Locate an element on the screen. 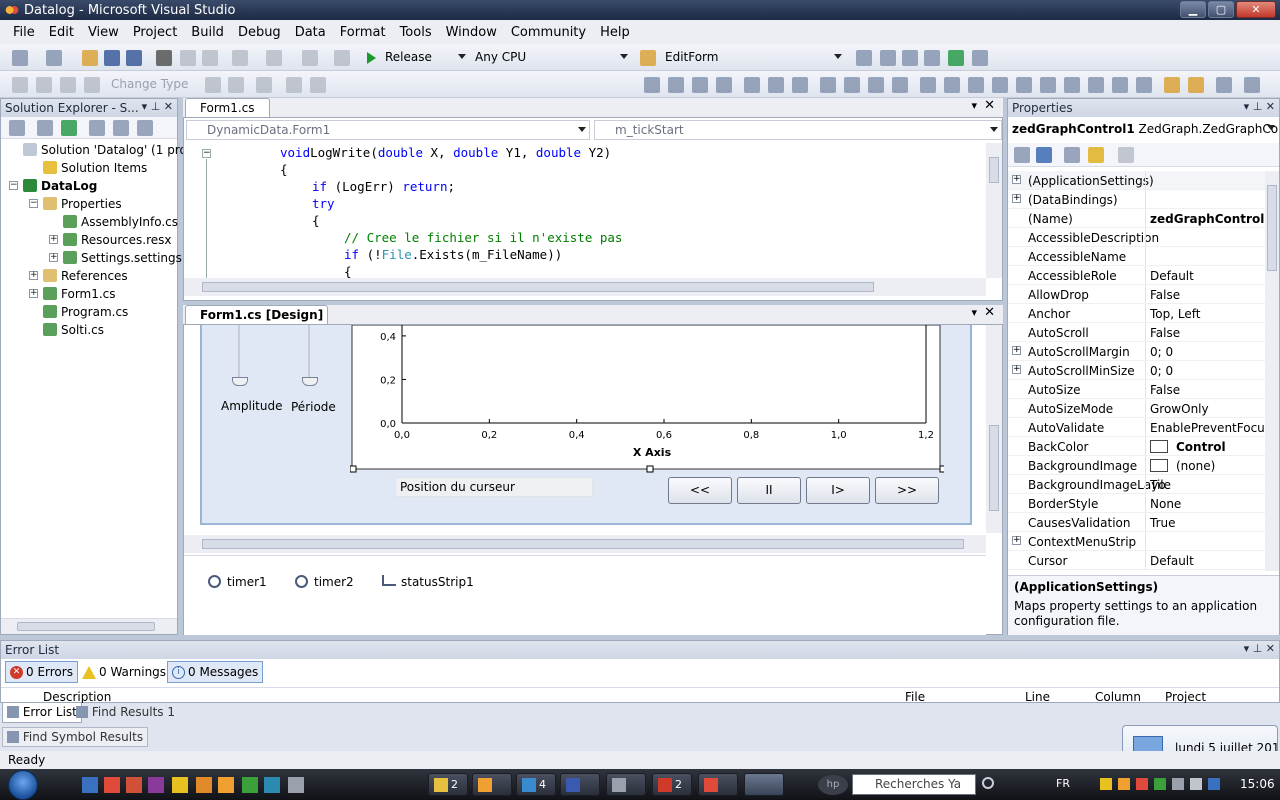 This screenshot has width=1280, height=800. toolbox-icon is located at coordinates (932, 58).